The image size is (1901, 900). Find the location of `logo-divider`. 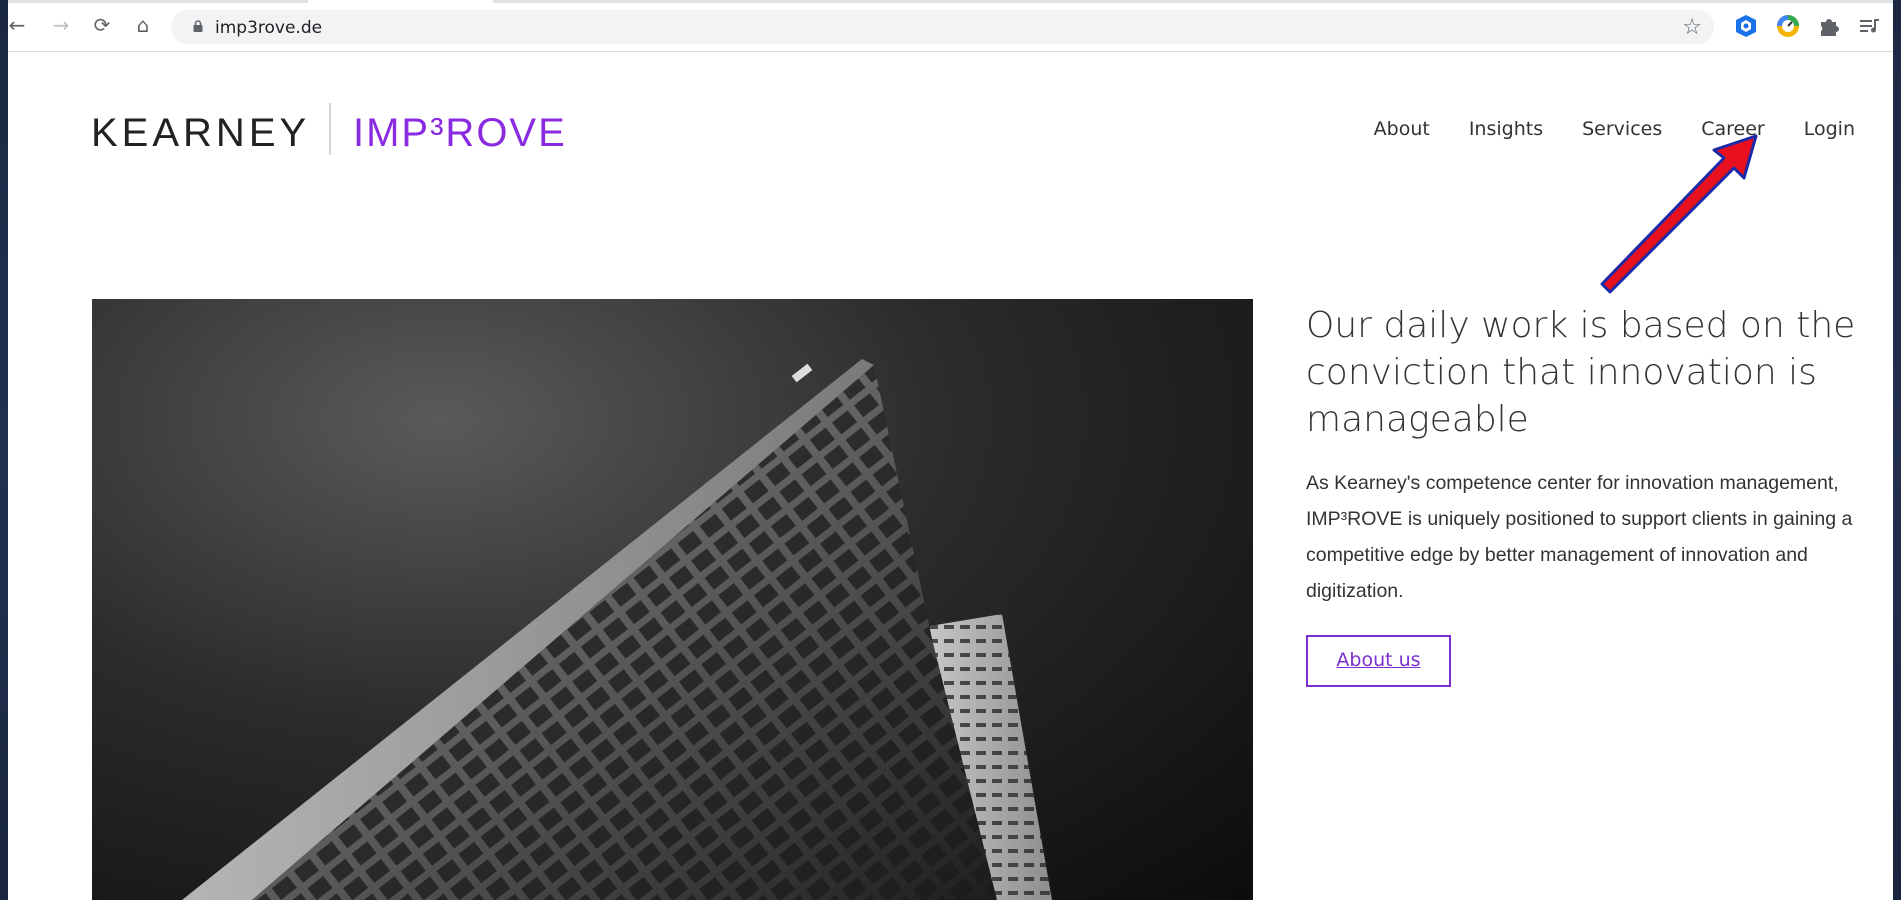

logo-divider is located at coordinates (330, 129).